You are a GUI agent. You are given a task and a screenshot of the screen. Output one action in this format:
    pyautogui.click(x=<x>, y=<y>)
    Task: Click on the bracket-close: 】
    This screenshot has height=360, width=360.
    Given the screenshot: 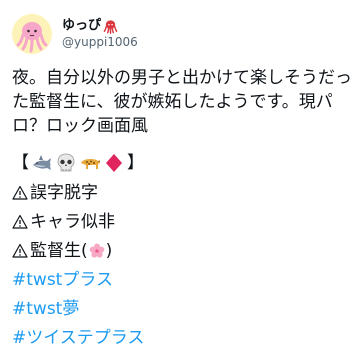 What is the action you would take?
    pyautogui.click(x=135, y=163)
    